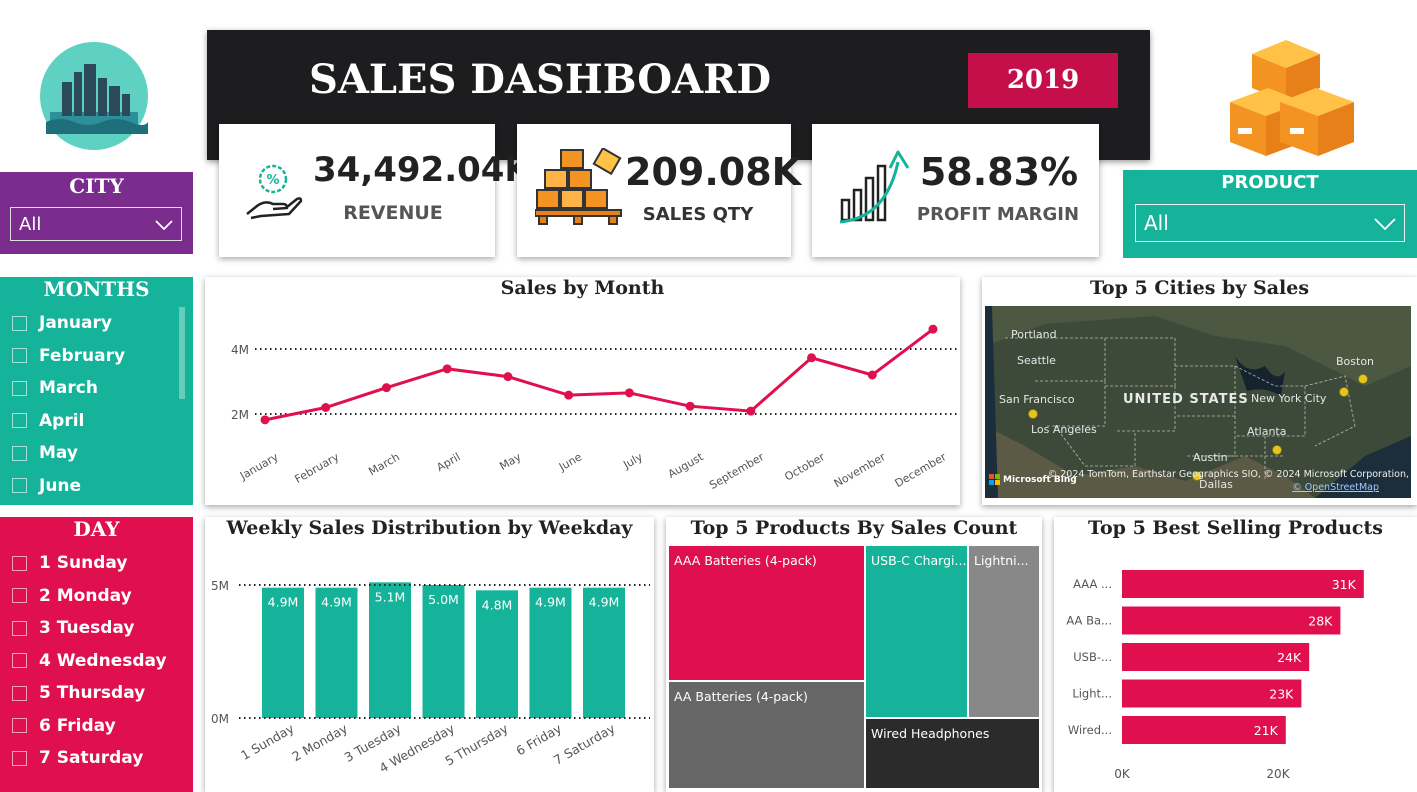 The width and height of the screenshot is (1417, 792). What do you see at coordinates (930, 733) in the screenshot?
I see `treemap-tile-label: Wired Headphones` at bounding box center [930, 733].